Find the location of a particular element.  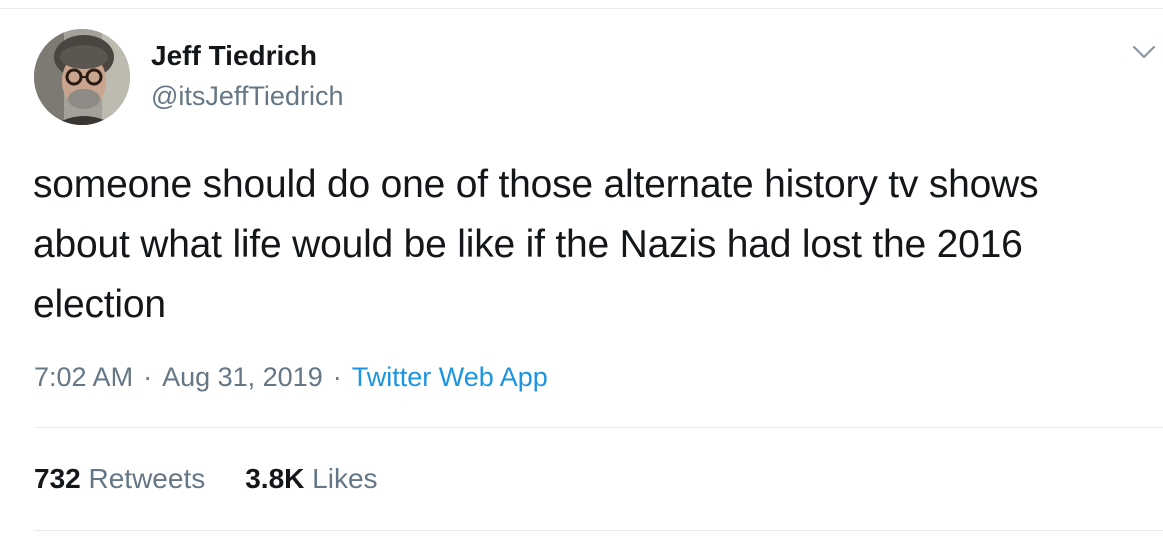

retweets-count: 732 is located at coordinates (57, 478).